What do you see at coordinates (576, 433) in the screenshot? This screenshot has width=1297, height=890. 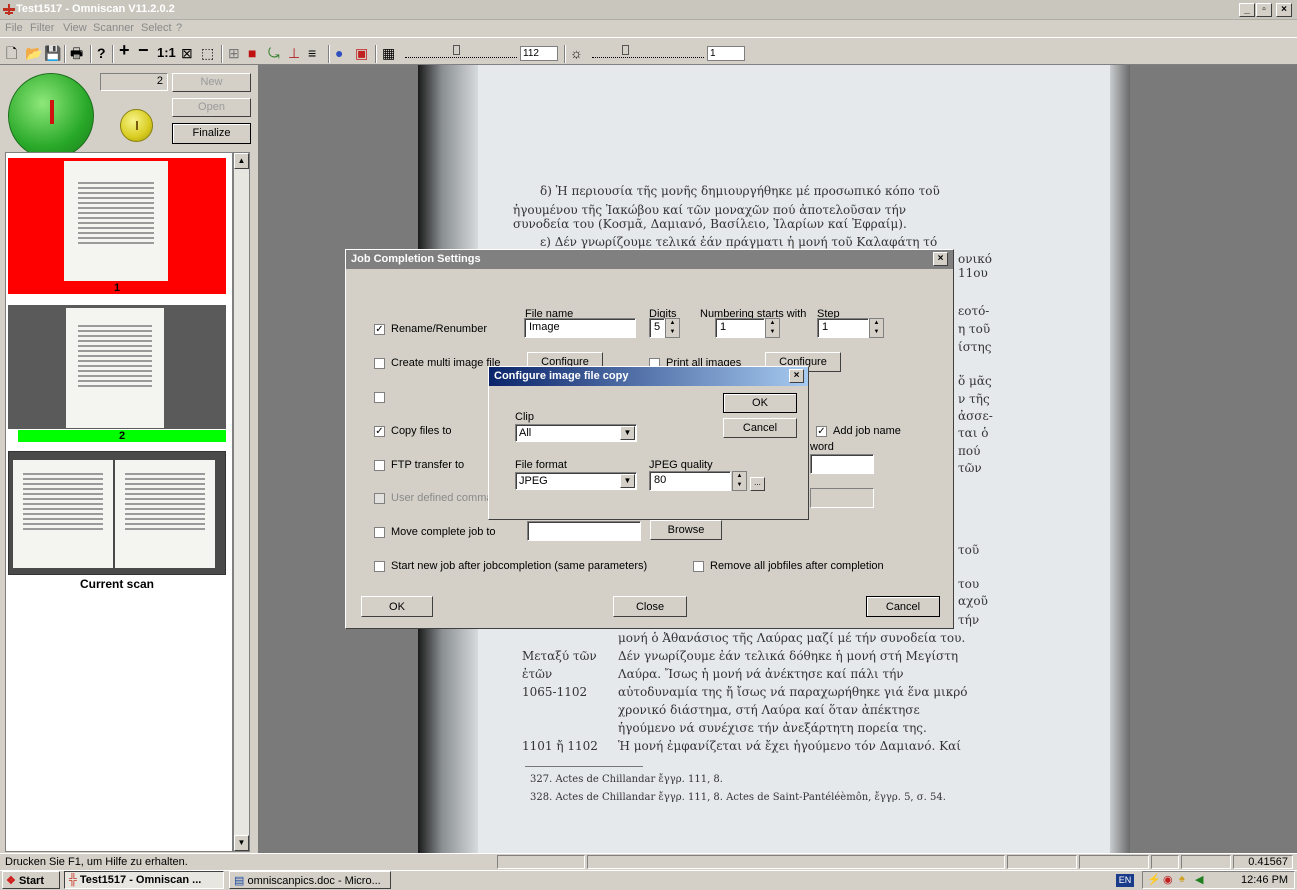 I see `clip-select: All ▼` at bounding box center [576, 433].